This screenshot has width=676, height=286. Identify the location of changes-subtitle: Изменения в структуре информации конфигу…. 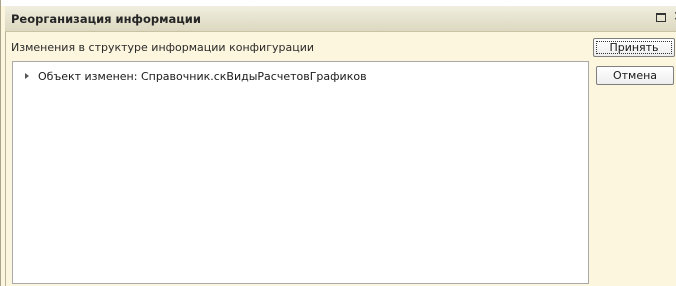
(162, 47).